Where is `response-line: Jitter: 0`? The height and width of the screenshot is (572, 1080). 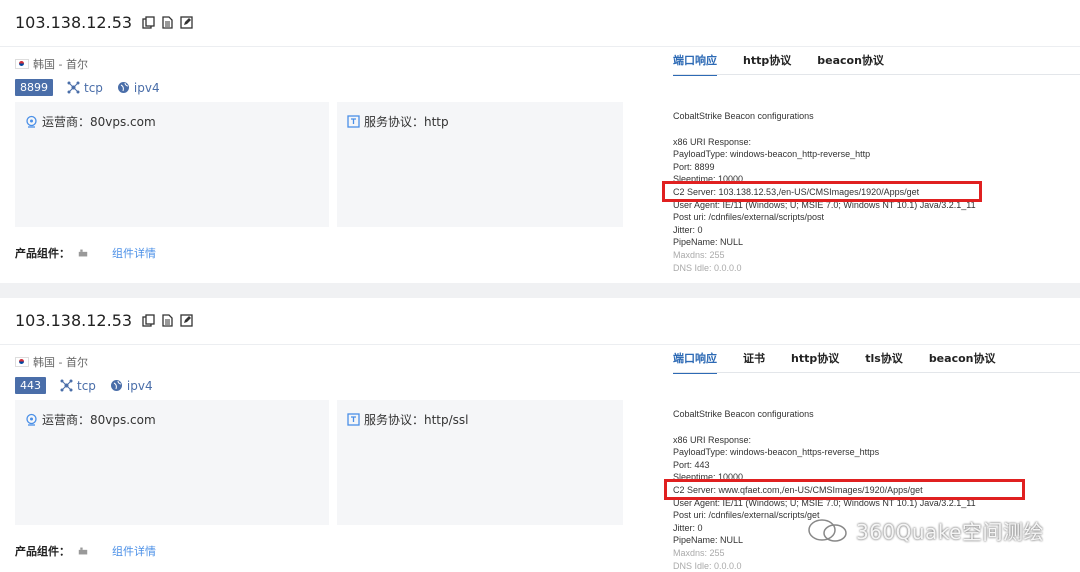
response-line: Jitter: 0 is located at coordinates (688, 229).